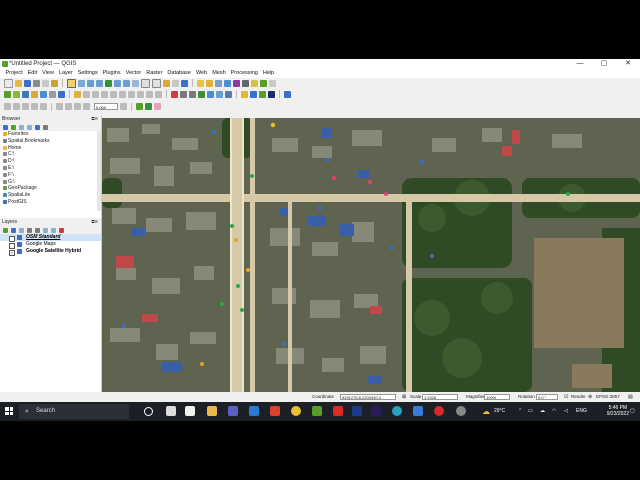 The image size is (640, 480). What do you see at coordinates (14, 73) in the screenshot?
I see `menu-project: Project` at bounding box center [14, 73].